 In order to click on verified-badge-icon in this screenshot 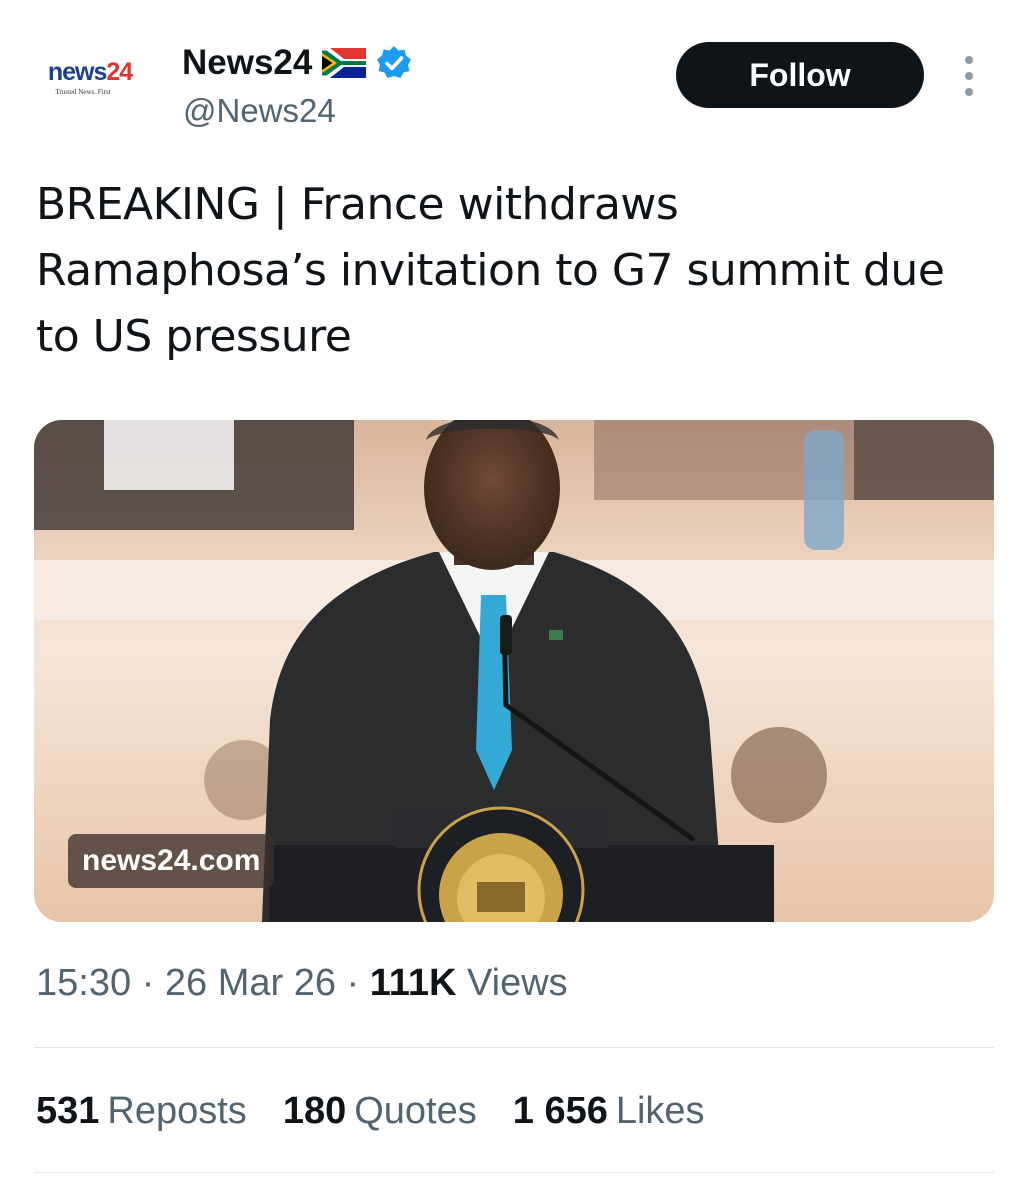, I will do `click(394, 62)`.